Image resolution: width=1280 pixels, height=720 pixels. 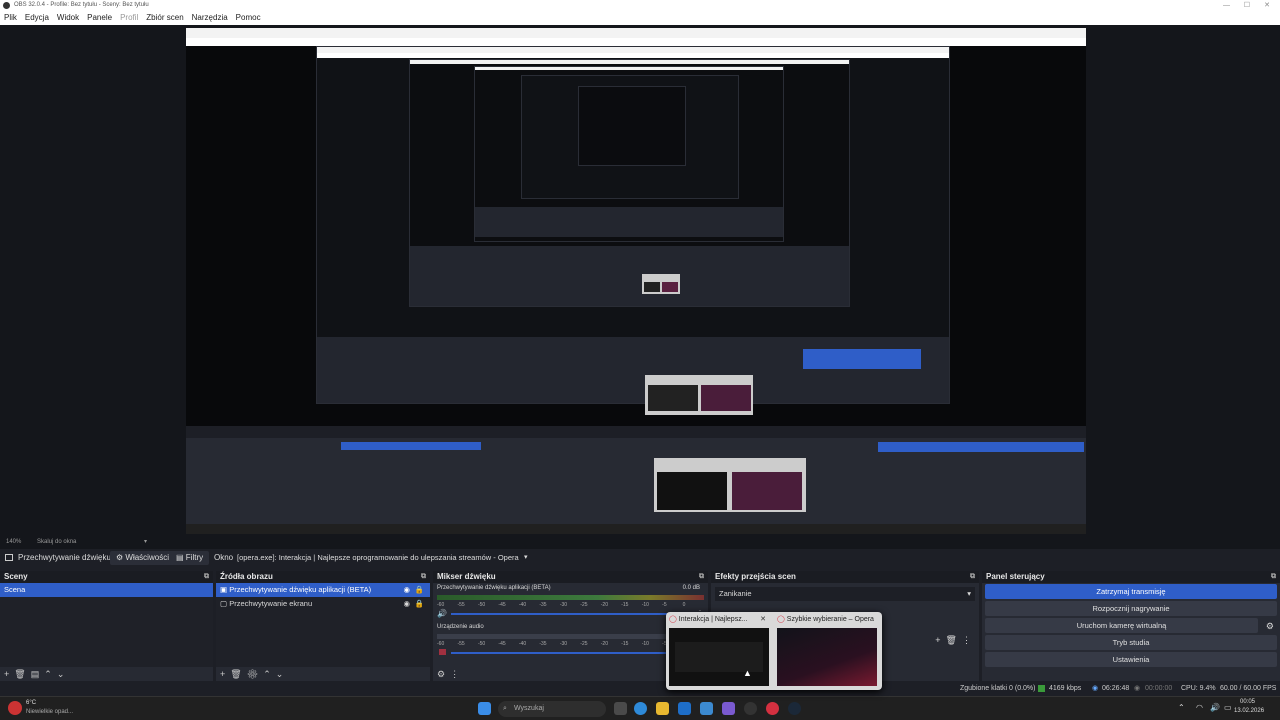 I want to click on volume-slider: 🔊 ⋮, so click(x=570, y=613).